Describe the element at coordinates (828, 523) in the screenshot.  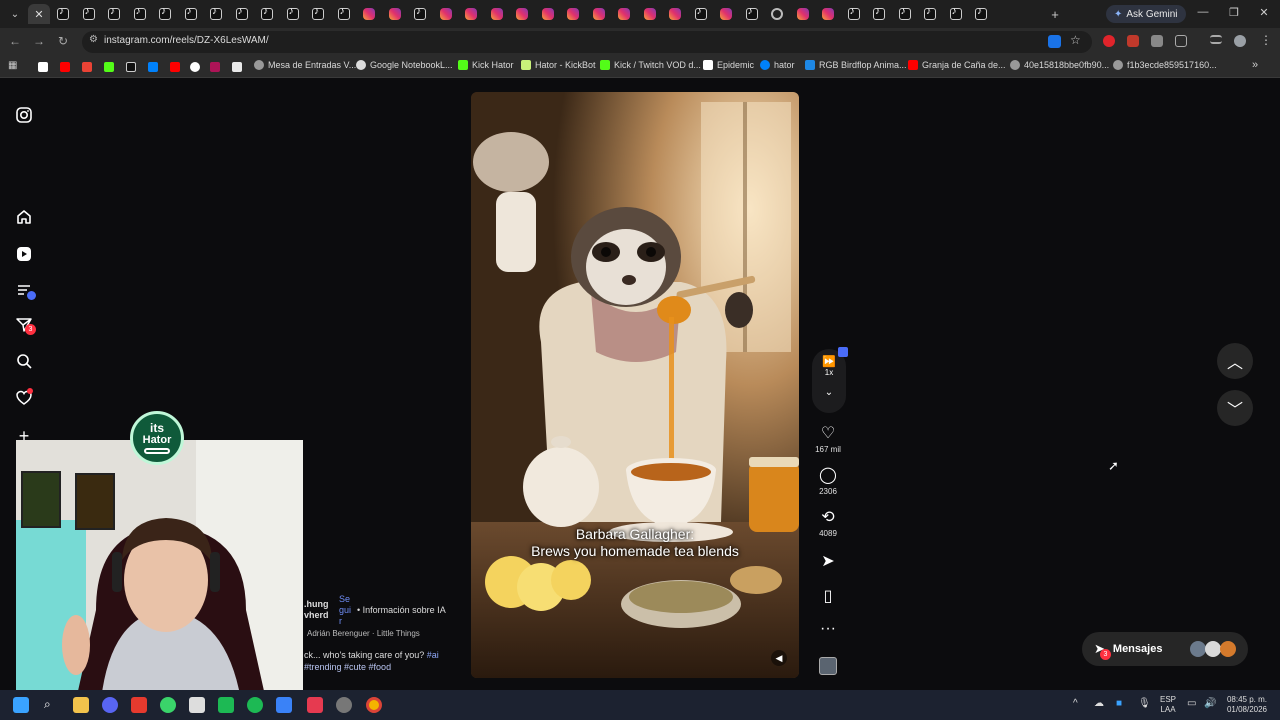
I see `repost-button: ⟲ 4089` at that location.